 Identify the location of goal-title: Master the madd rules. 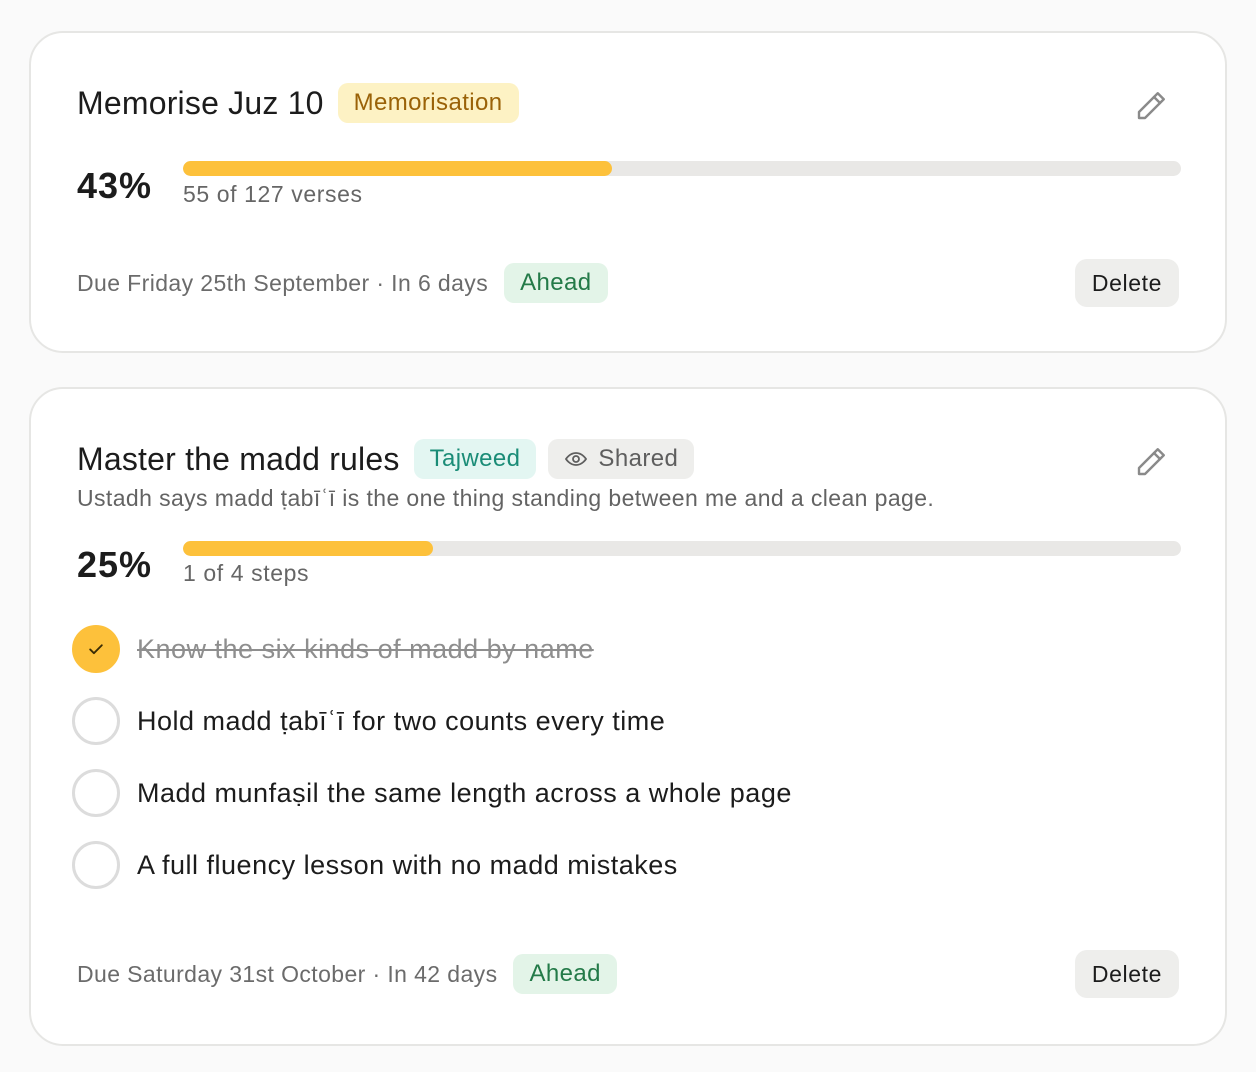
(238, 458).